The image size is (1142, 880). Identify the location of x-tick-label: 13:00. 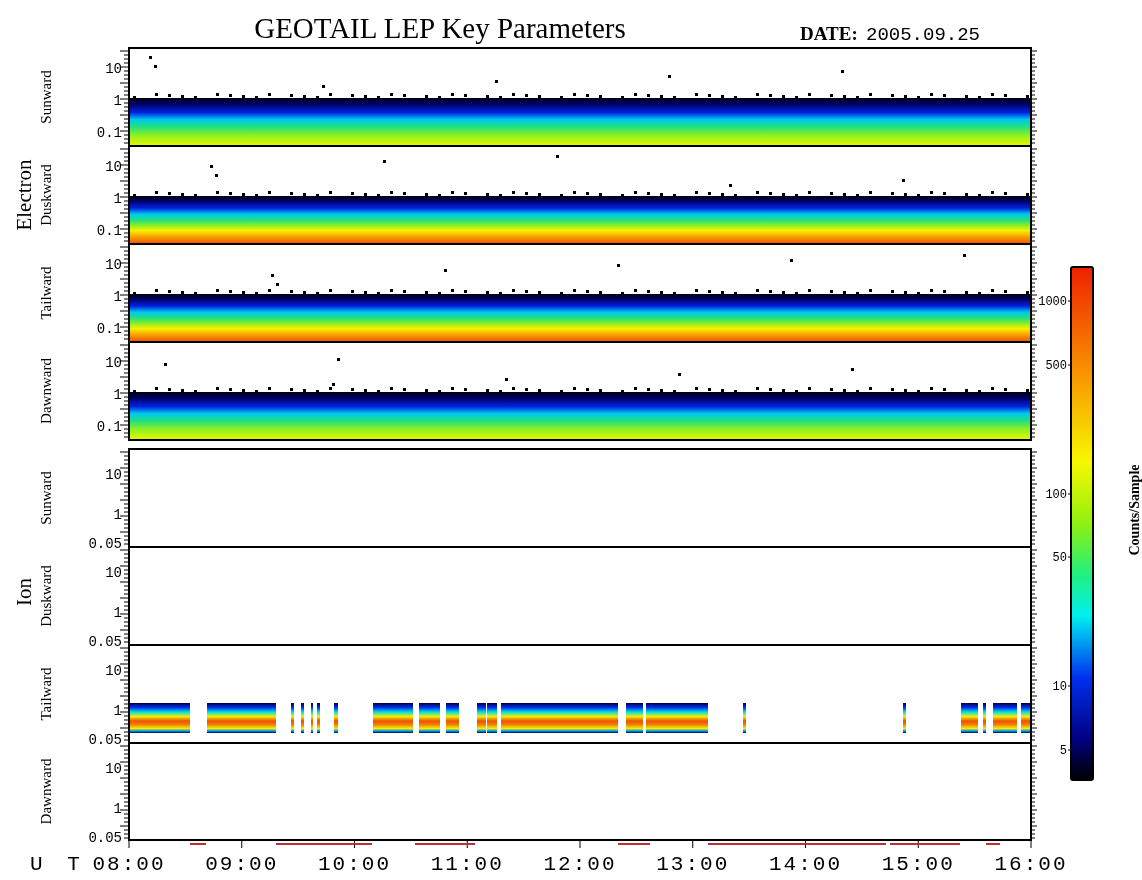
(693, 864).